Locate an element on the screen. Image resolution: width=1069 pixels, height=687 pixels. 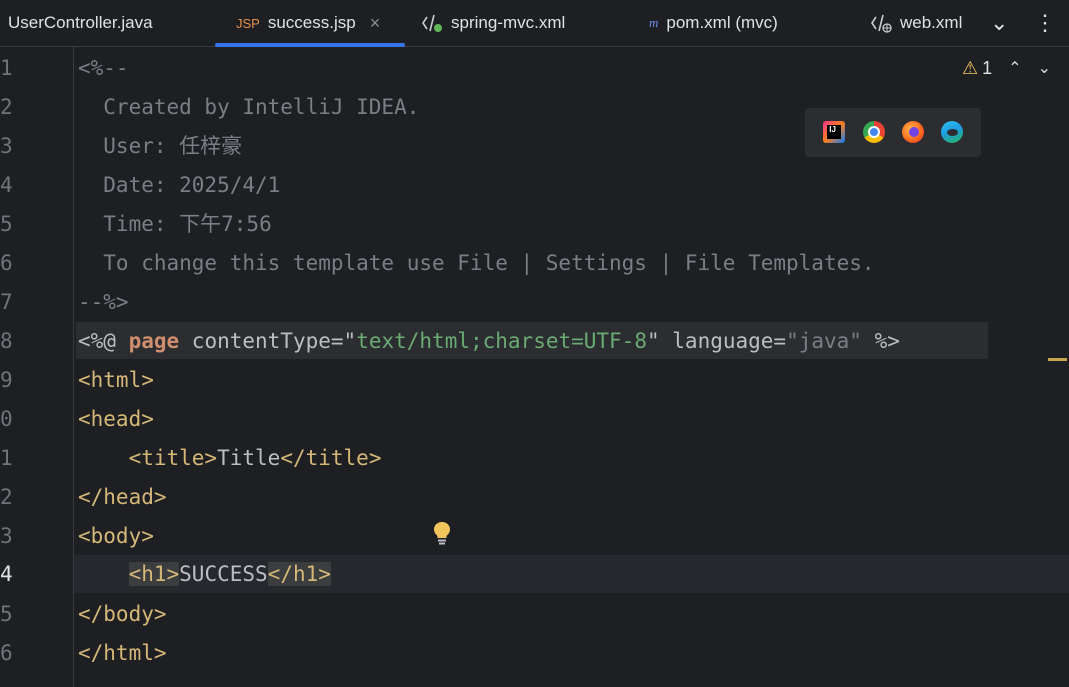
language-value: "java" is located at coordinates (824, 341).